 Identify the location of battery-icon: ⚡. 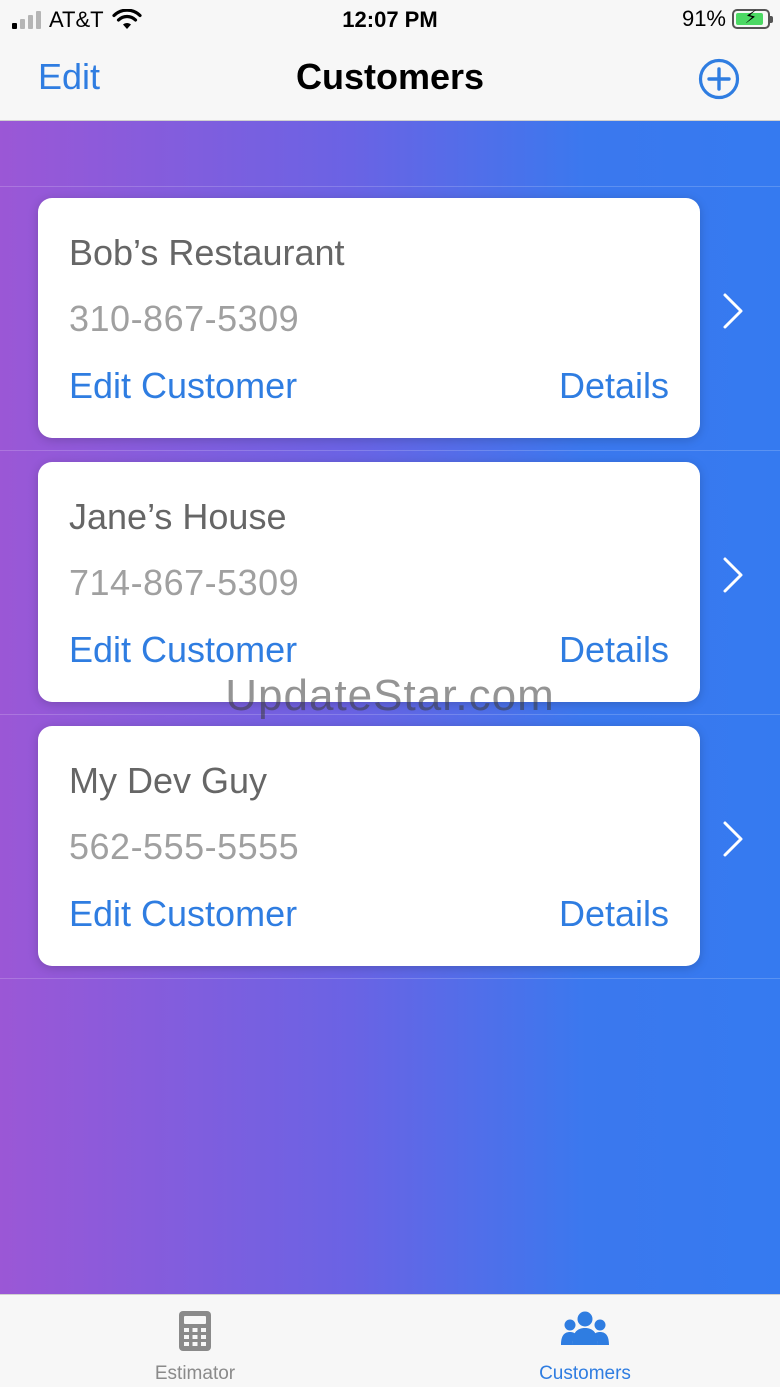
(752, 18).